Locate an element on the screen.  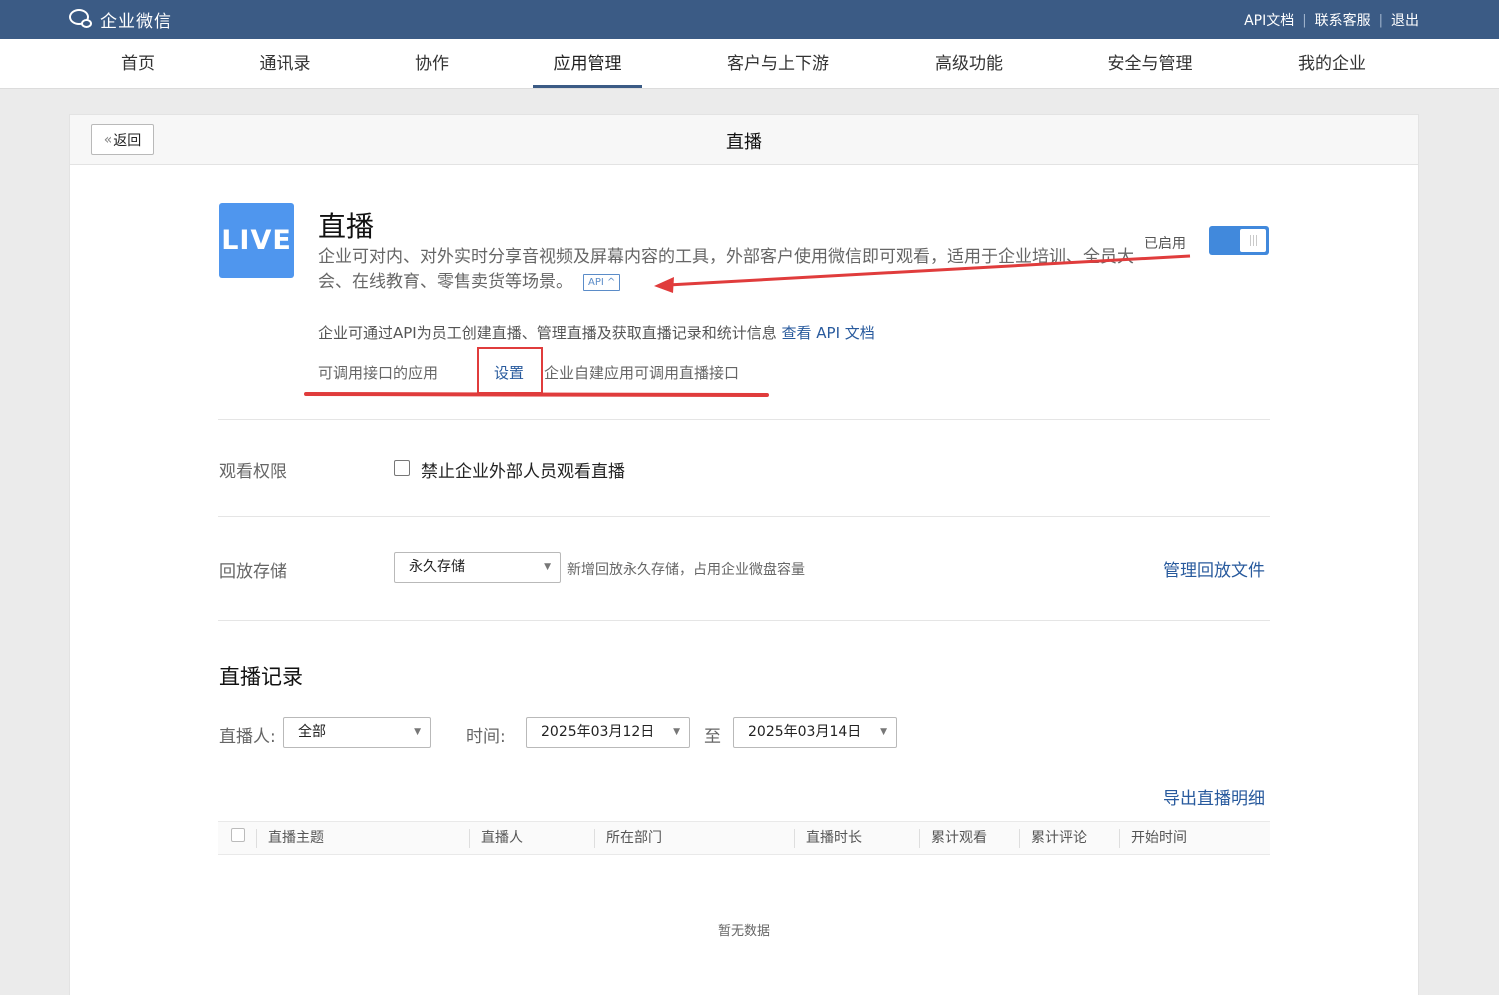
host-select-value: 全部 is located at coordinates (312, 732).